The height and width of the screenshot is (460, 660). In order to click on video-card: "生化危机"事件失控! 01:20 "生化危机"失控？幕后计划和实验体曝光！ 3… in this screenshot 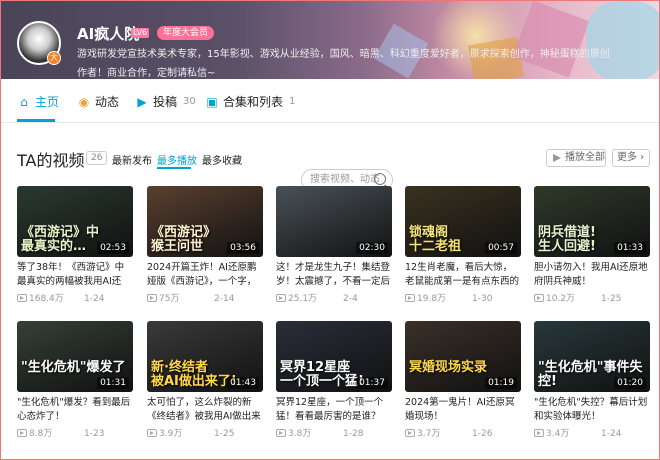, I will do `click(592, 384)`.